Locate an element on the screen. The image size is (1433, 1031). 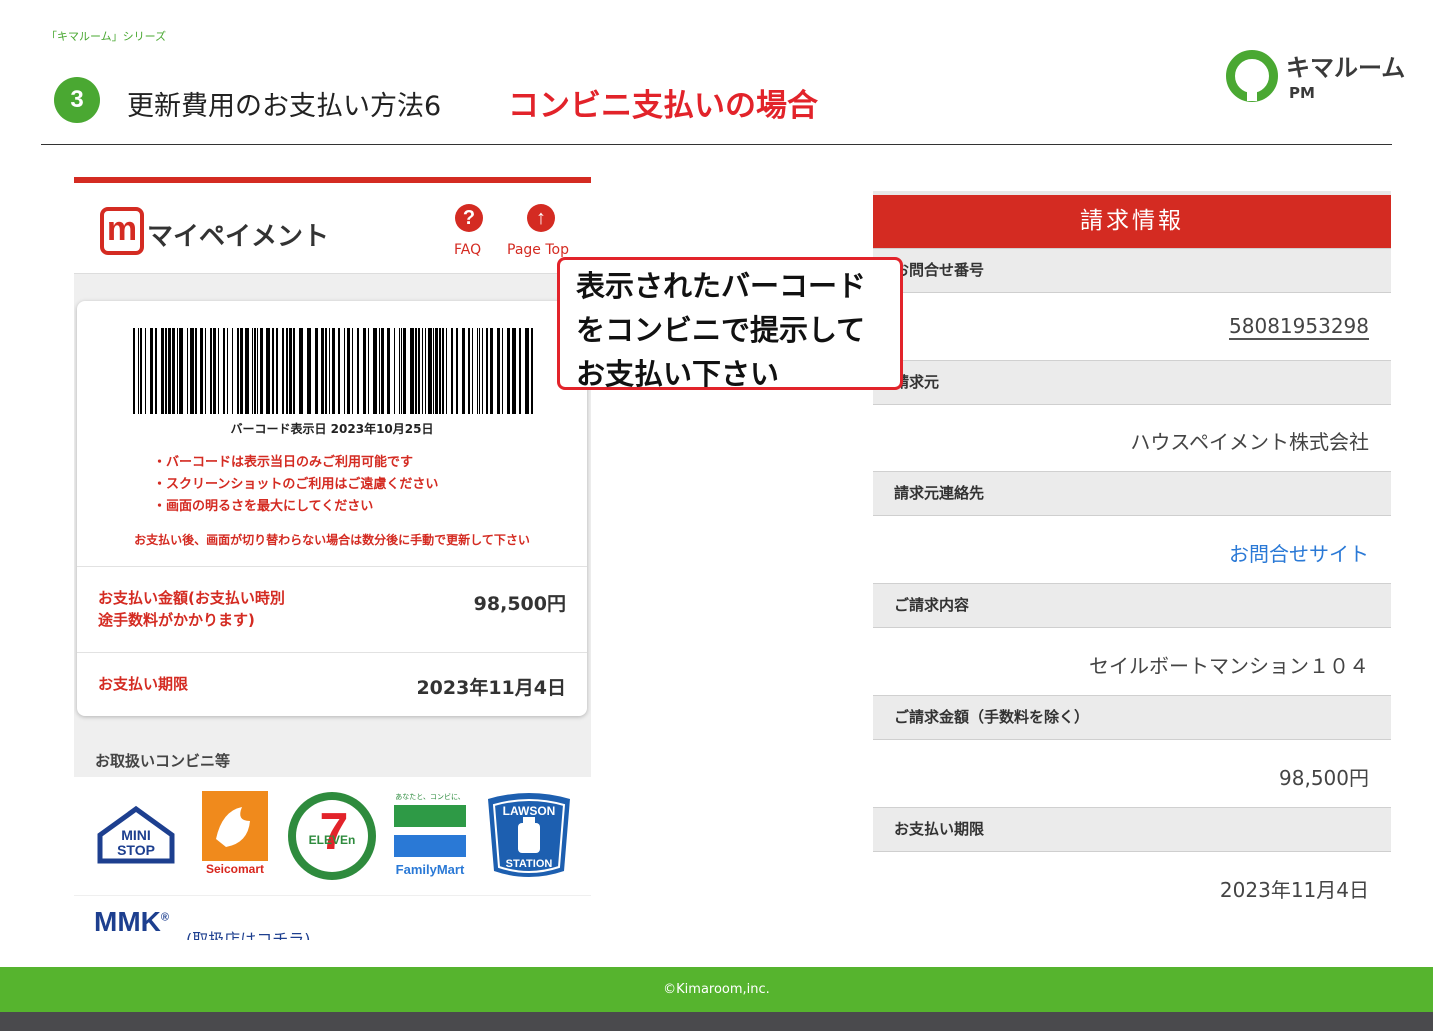
logo-name: キマルーム is located at coordinates (1346, 68).